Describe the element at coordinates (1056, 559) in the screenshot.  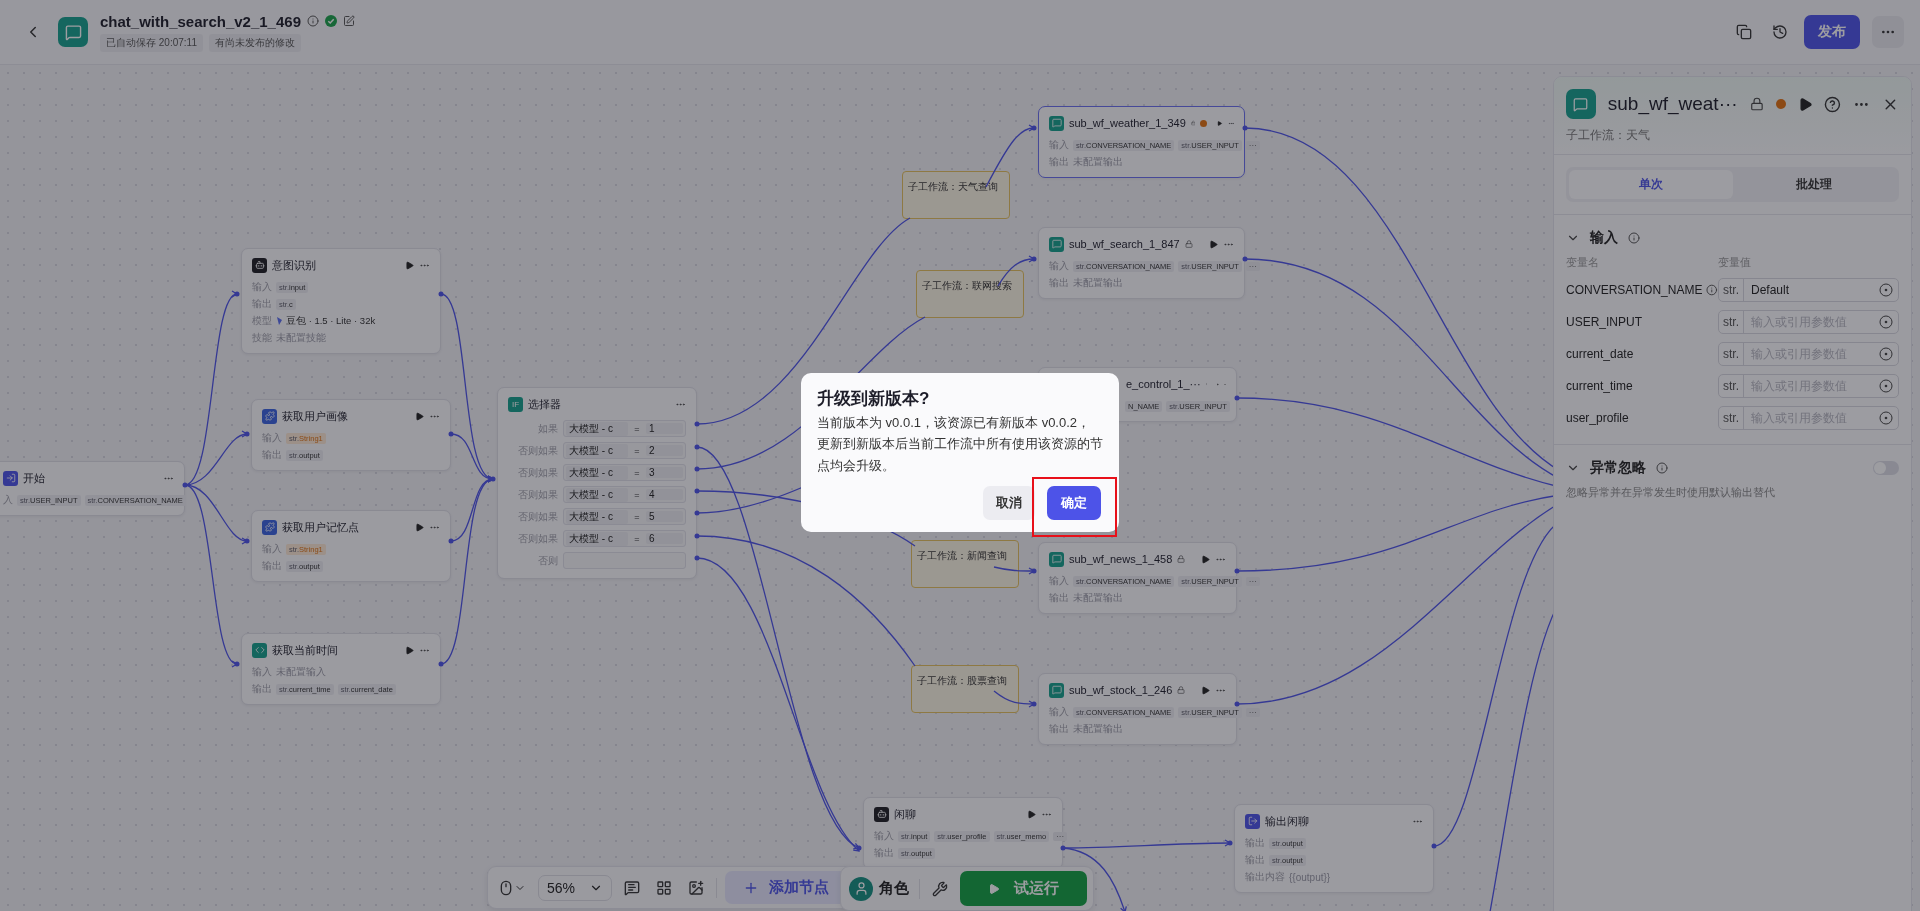
I see `chat-icon` at that location.